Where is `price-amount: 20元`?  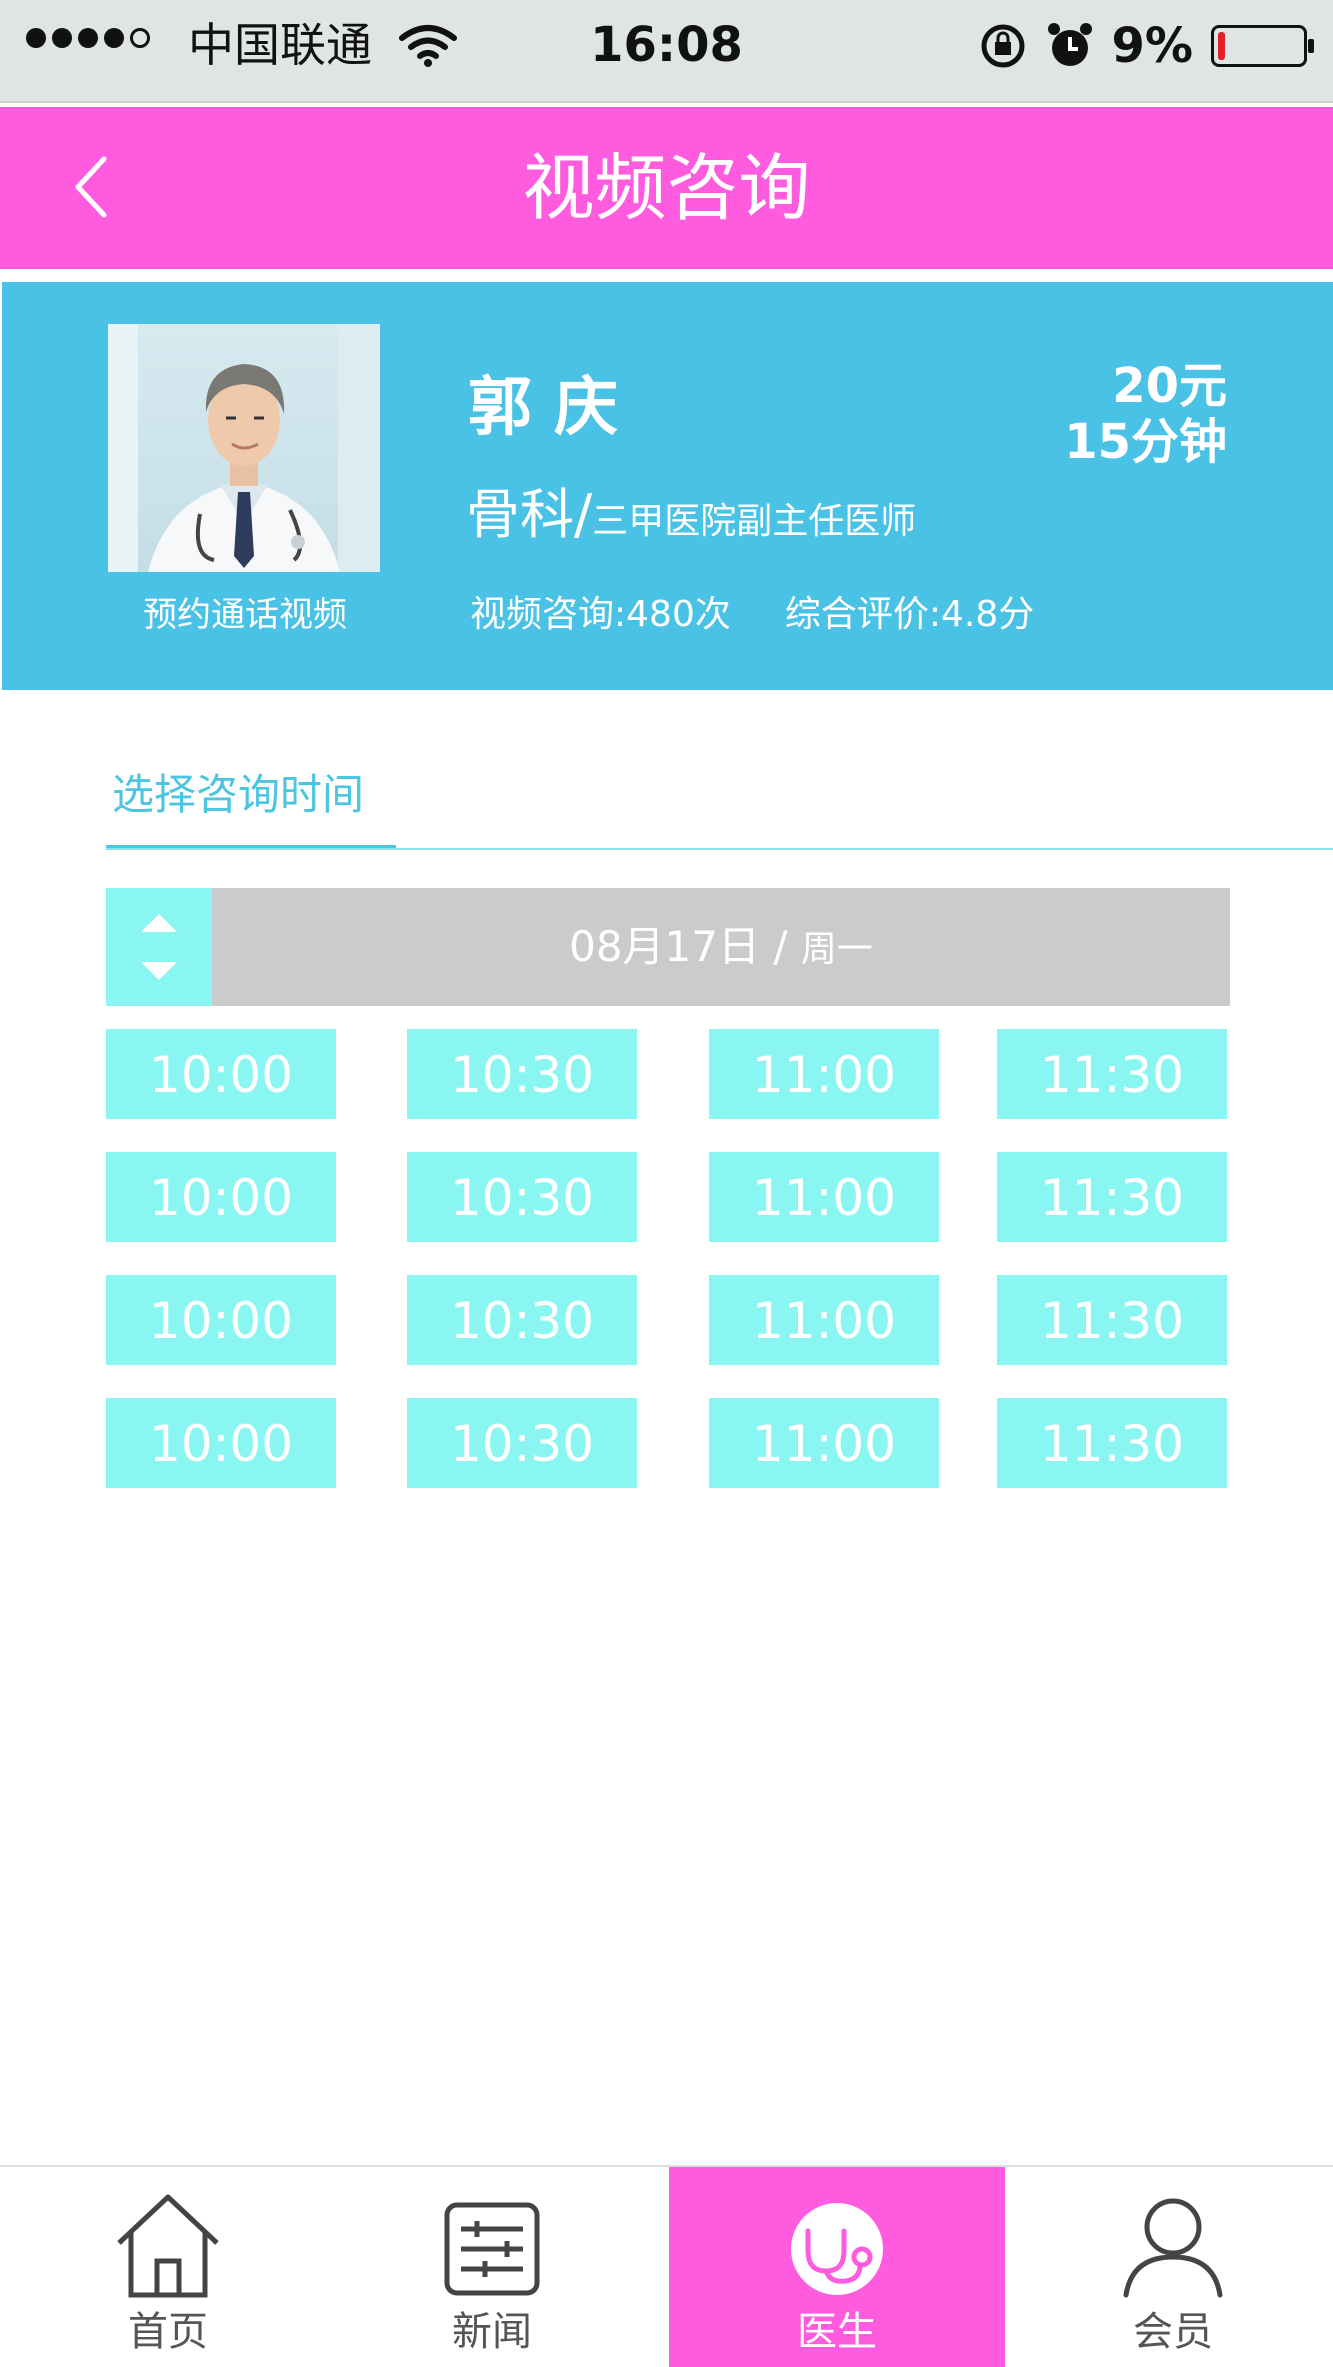 price-amount: 20元 is located at coordinates (1169, 386).